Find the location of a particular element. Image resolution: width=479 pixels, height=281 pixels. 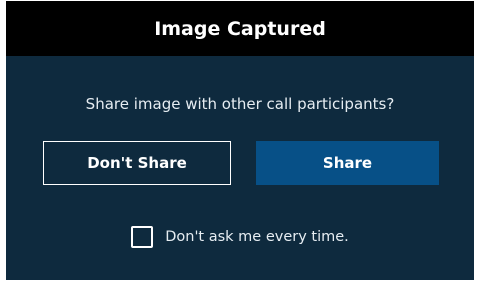

share-button: Share is located at coordinates (347, 163).